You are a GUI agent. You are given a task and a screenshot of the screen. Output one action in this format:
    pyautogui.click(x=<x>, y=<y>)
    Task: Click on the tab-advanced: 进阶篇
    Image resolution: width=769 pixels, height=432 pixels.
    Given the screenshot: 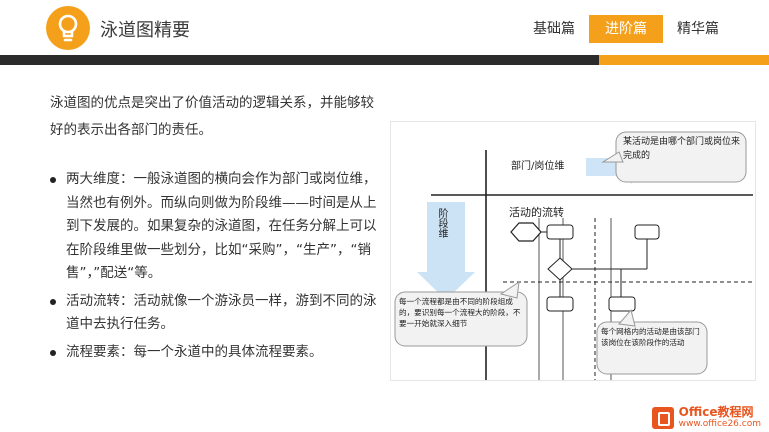 What is the action you would take?
    pyautogui.click(x=626, y=29)
    